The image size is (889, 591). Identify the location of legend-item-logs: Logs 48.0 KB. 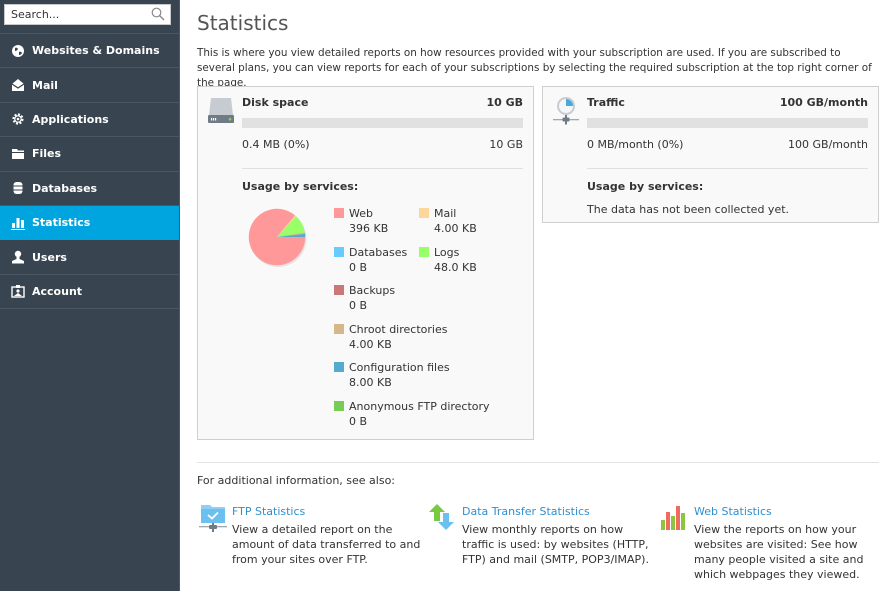
(448, 260).